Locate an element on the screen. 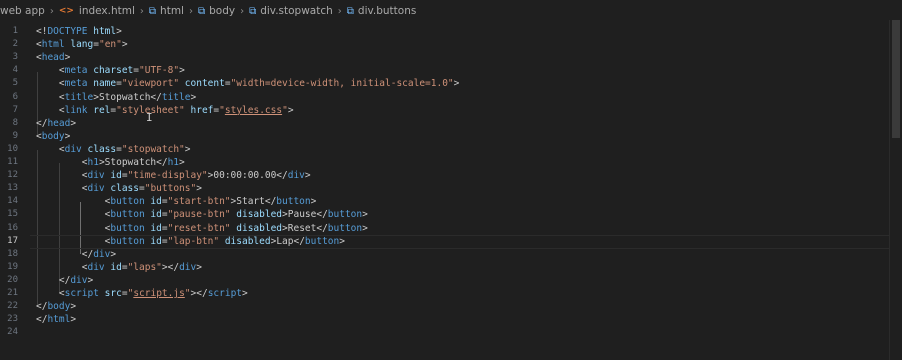 This screenshot has width=902, height=360. code-text: </body> is located at coordinates (56, 306).